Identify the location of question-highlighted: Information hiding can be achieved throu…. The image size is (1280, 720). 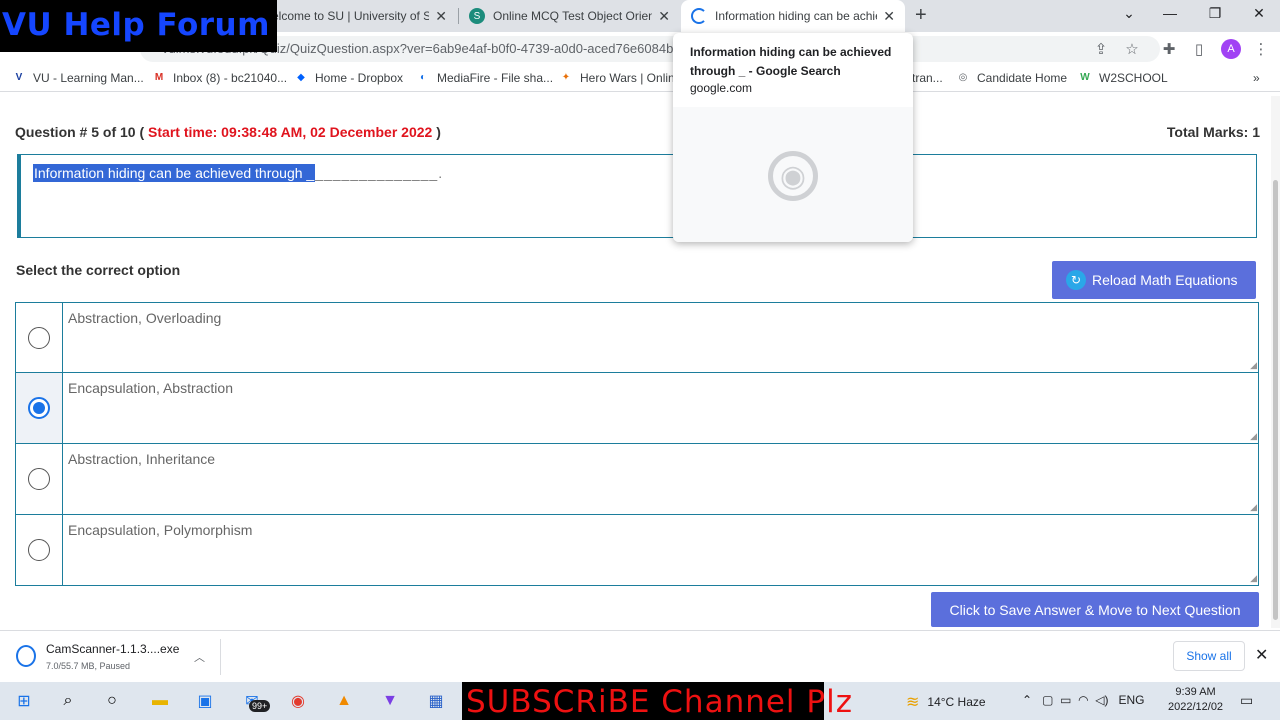
(174, 173).